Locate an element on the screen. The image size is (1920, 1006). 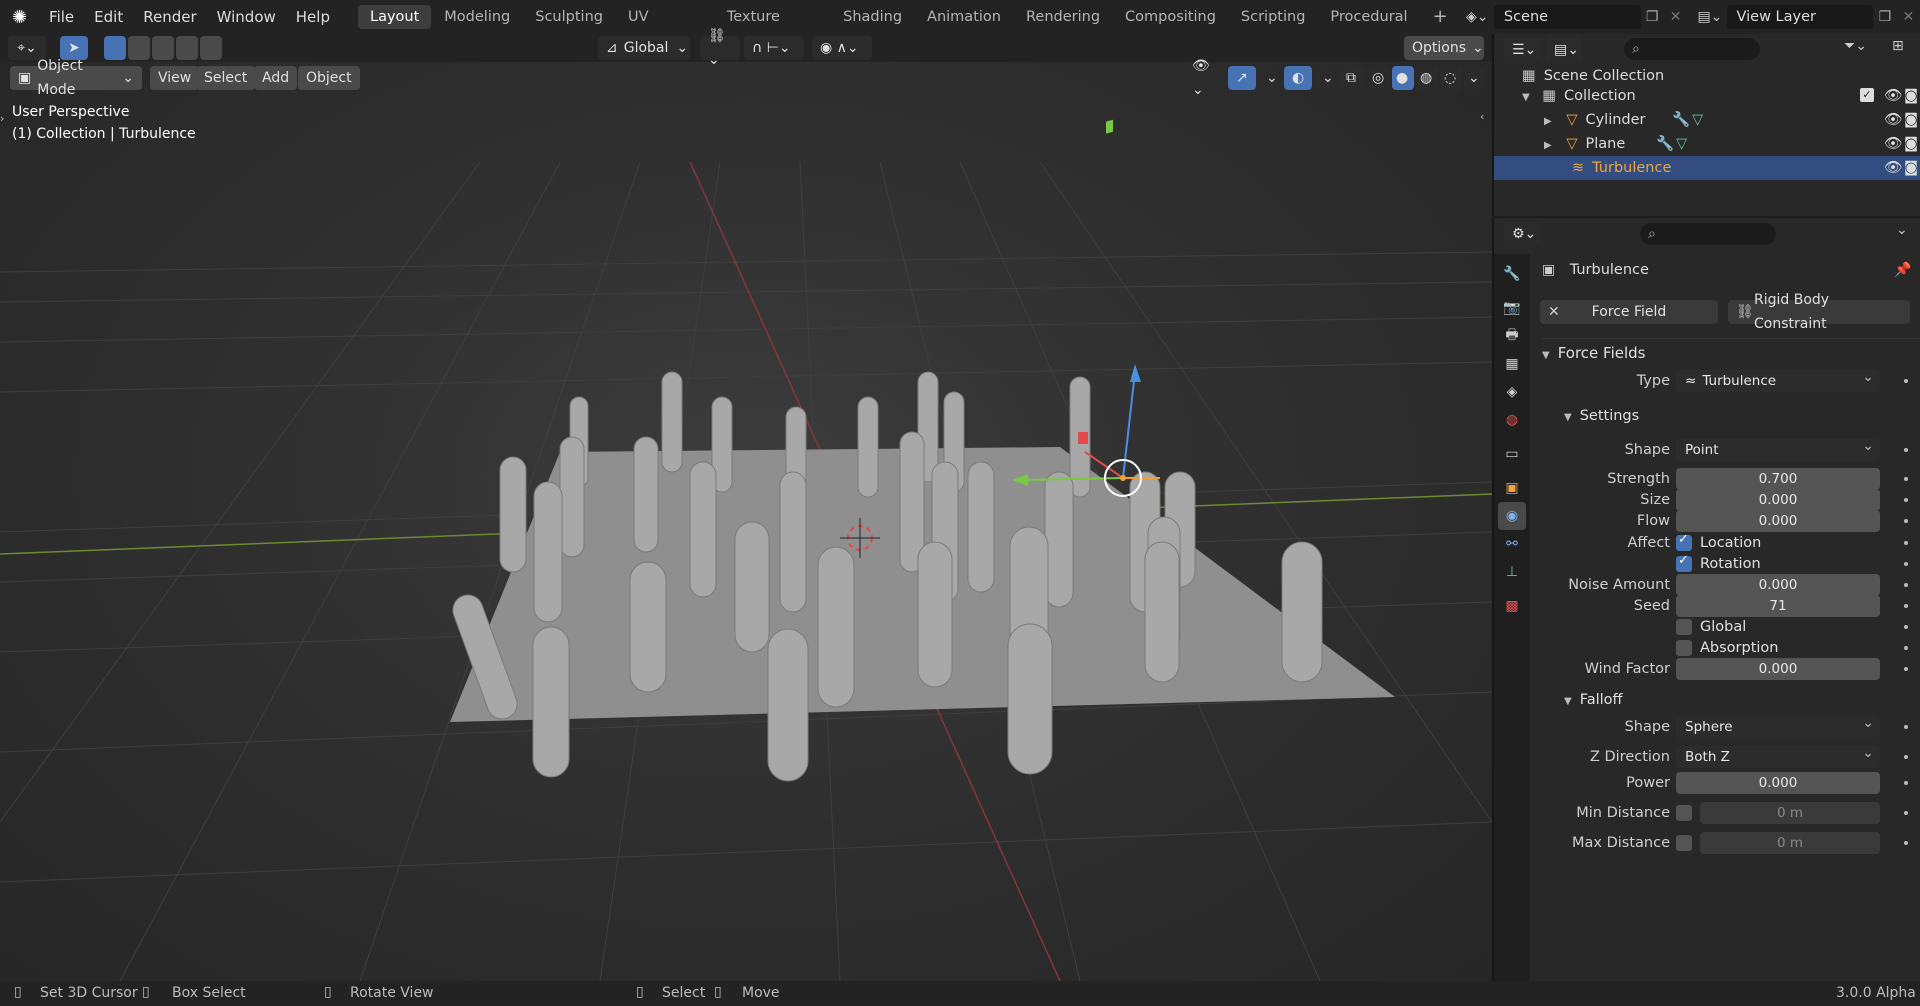
max-distance-checkbox is located at coordinates (1684, 843).